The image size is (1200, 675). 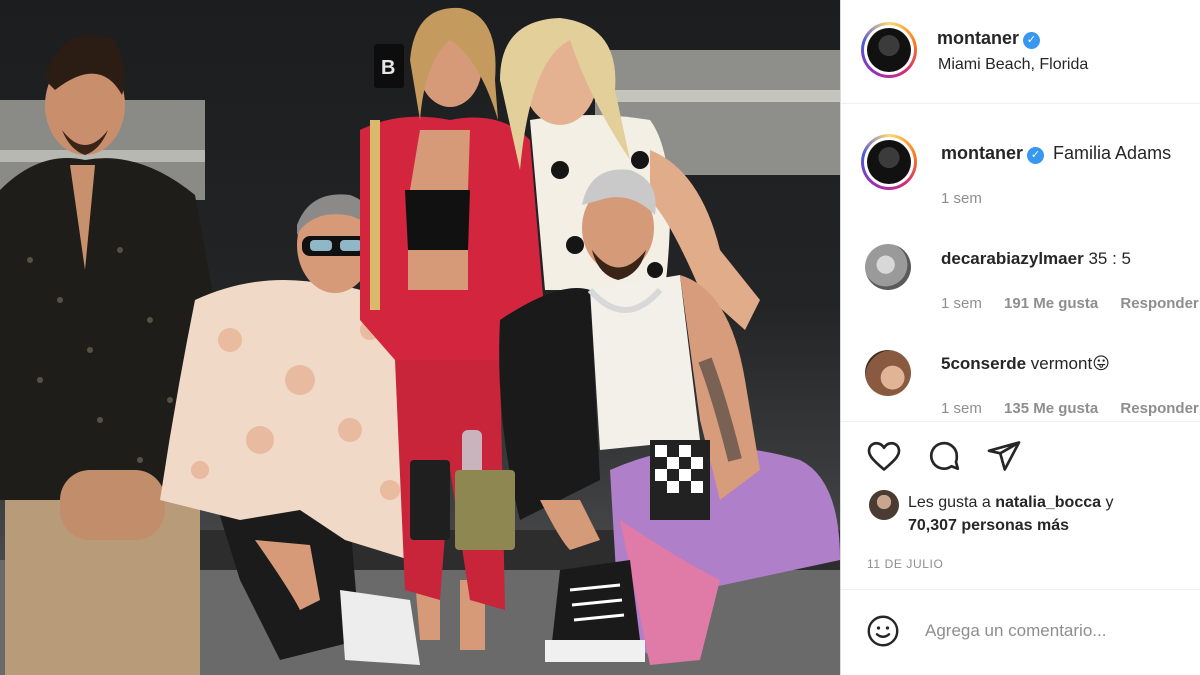 What do you see at coordinates (889, 50) in the screenshot?
I see `author-avatar` at bounding box center [889, 50].